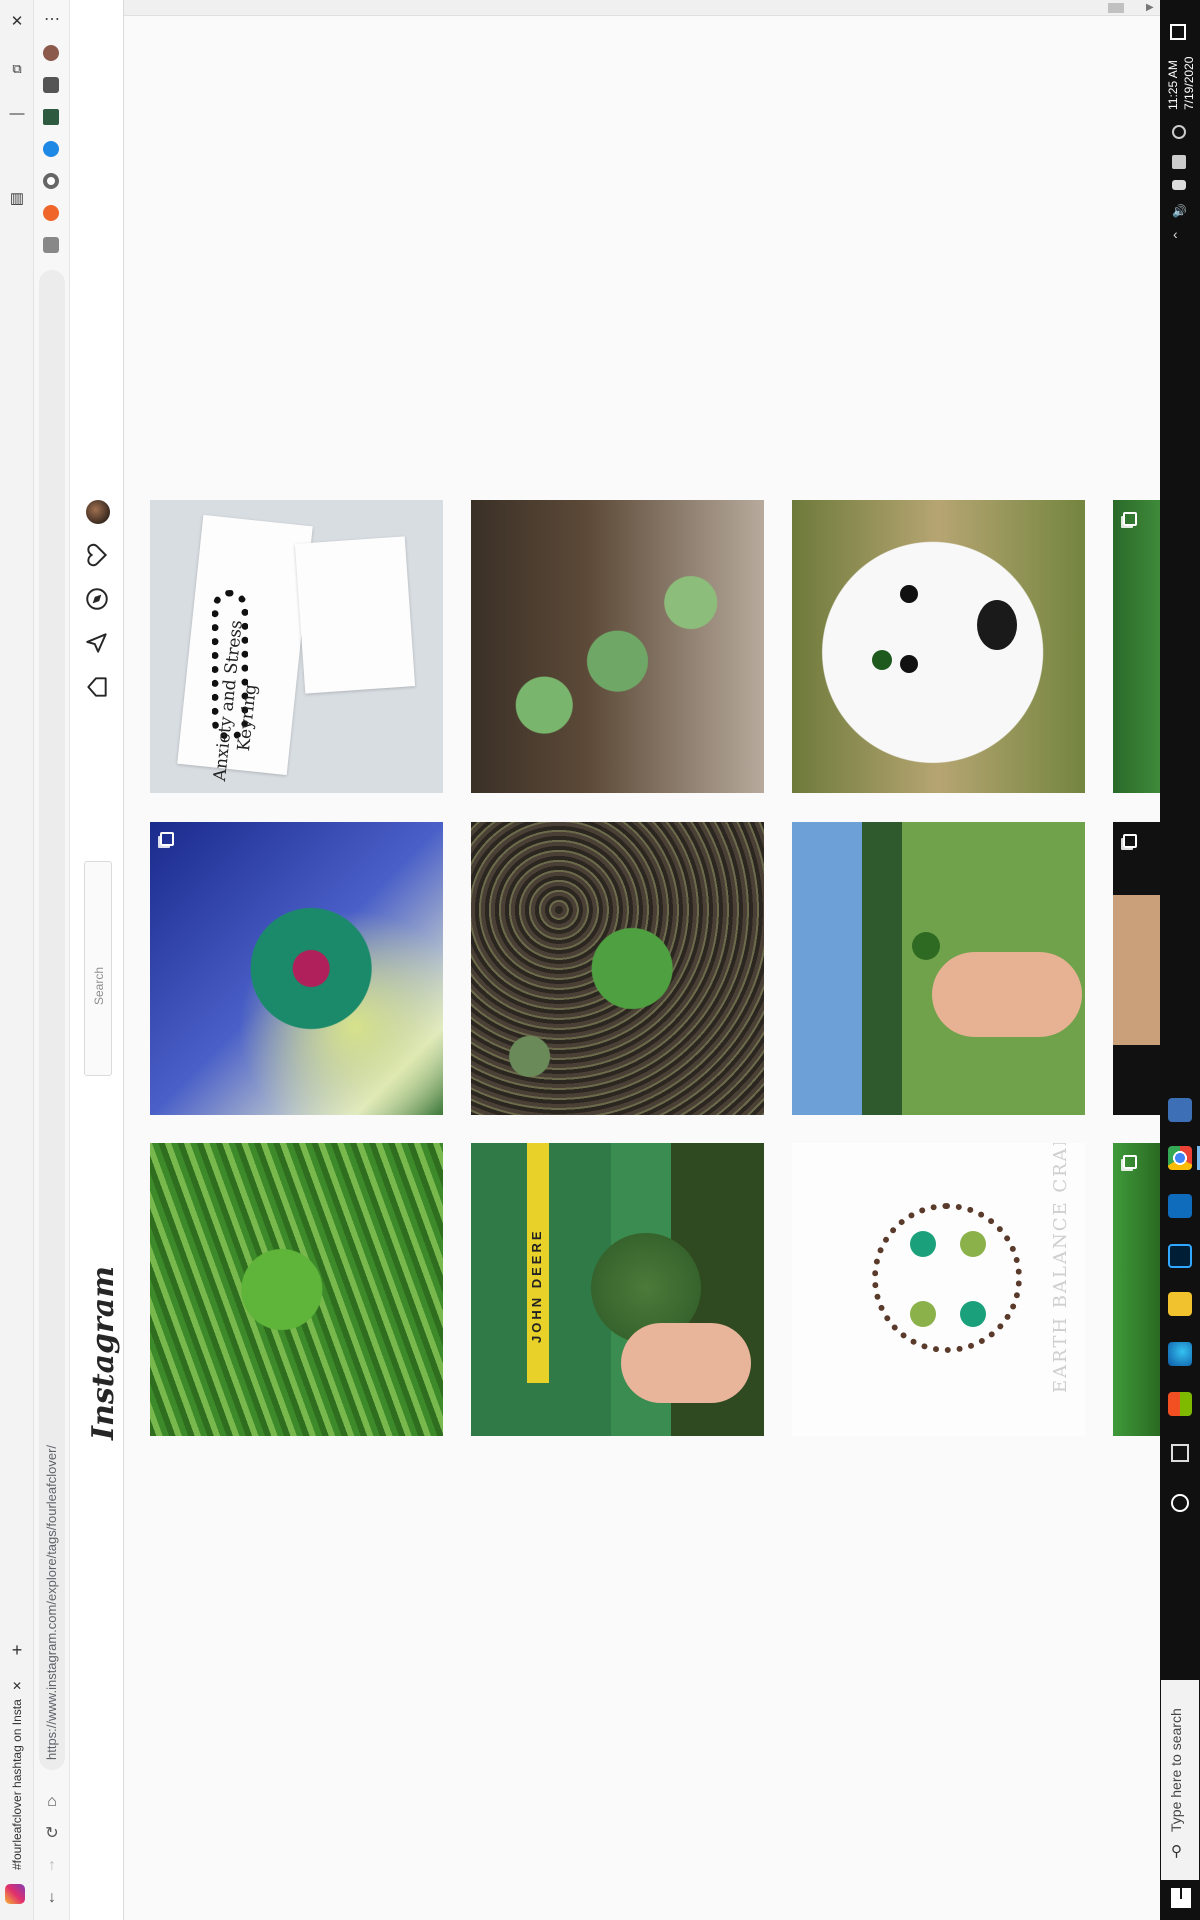  I want to click on restore-window-icon: ⧉, so click(17, 69).